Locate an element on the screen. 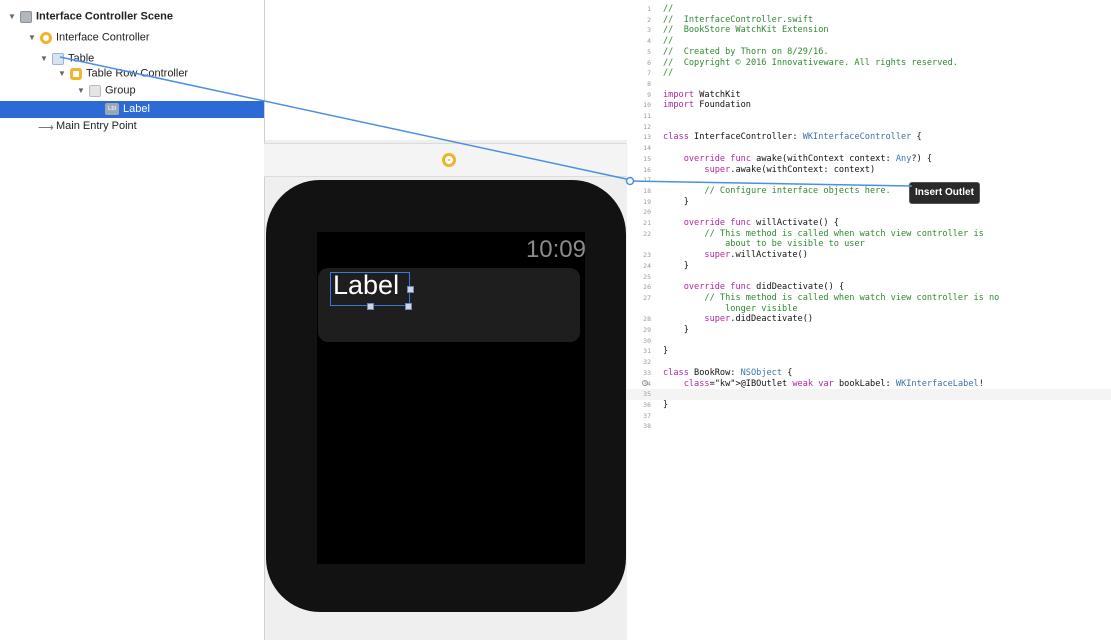 Image resolution: width=1111 pixels, height=640 pixels. outlet-connection-circle-icon is located at coordinates (645, 382).